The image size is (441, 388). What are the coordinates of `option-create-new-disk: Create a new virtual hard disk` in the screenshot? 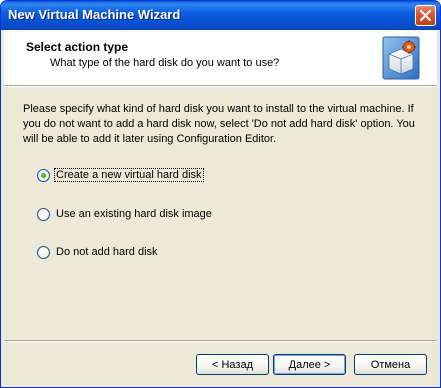 It's located at (120, 175).